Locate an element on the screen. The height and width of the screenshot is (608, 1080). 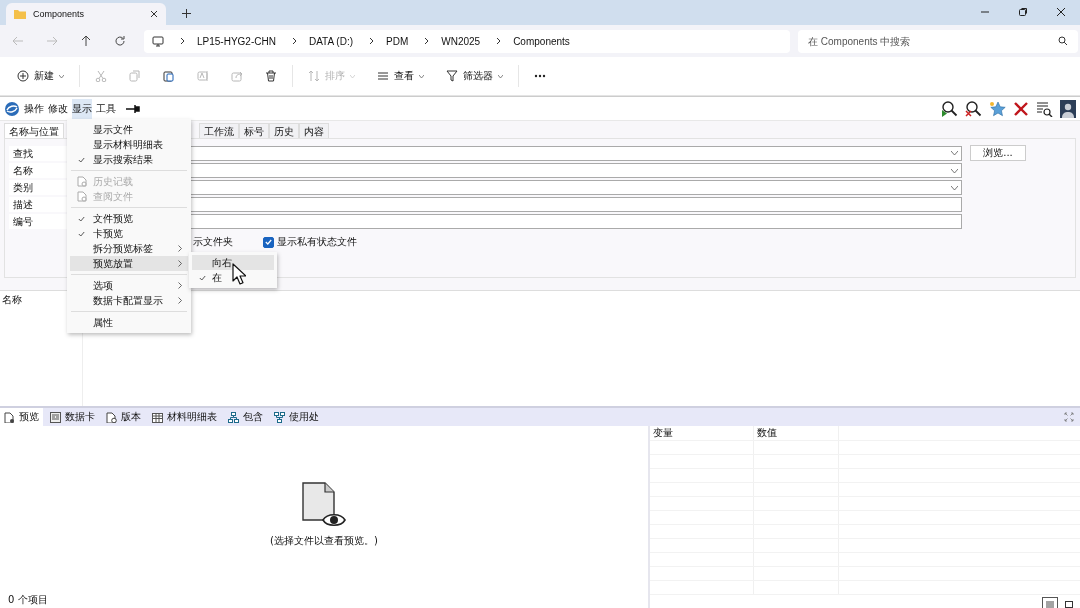
filter-button: 筛选器 is located at coordinates (474, 76).